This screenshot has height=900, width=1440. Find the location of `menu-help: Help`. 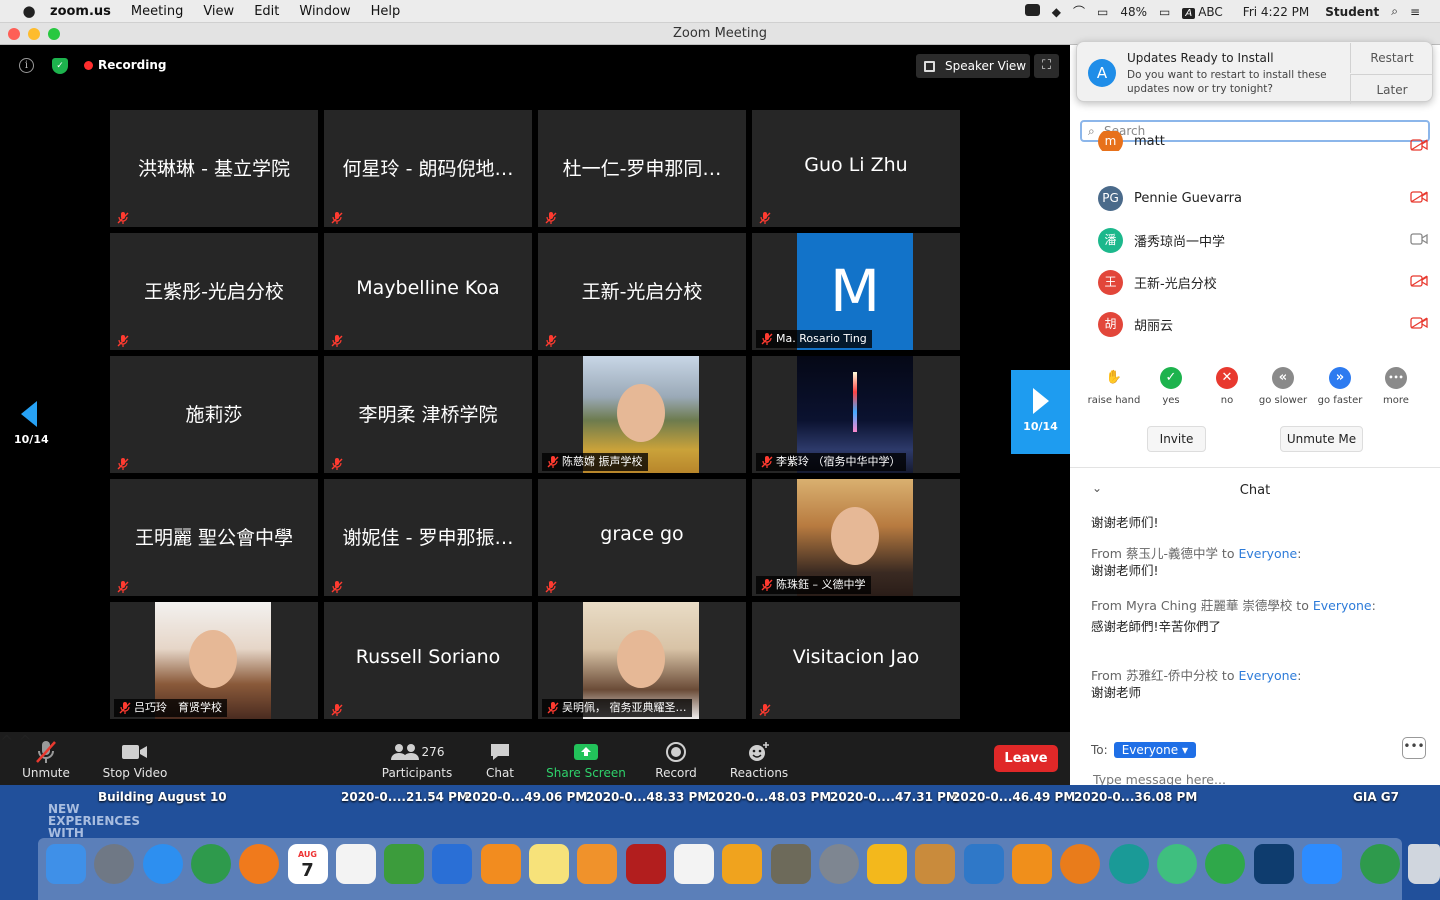

menu-help: Help is located at coordinates (386, 11).